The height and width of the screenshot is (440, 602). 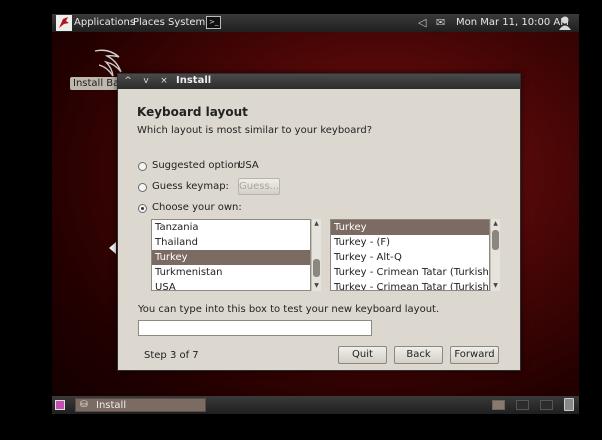 What do you see at coordinates (248, 165) in the screenshot?
I see `suggested-option-value: USA` at bounding box center [248, 165].